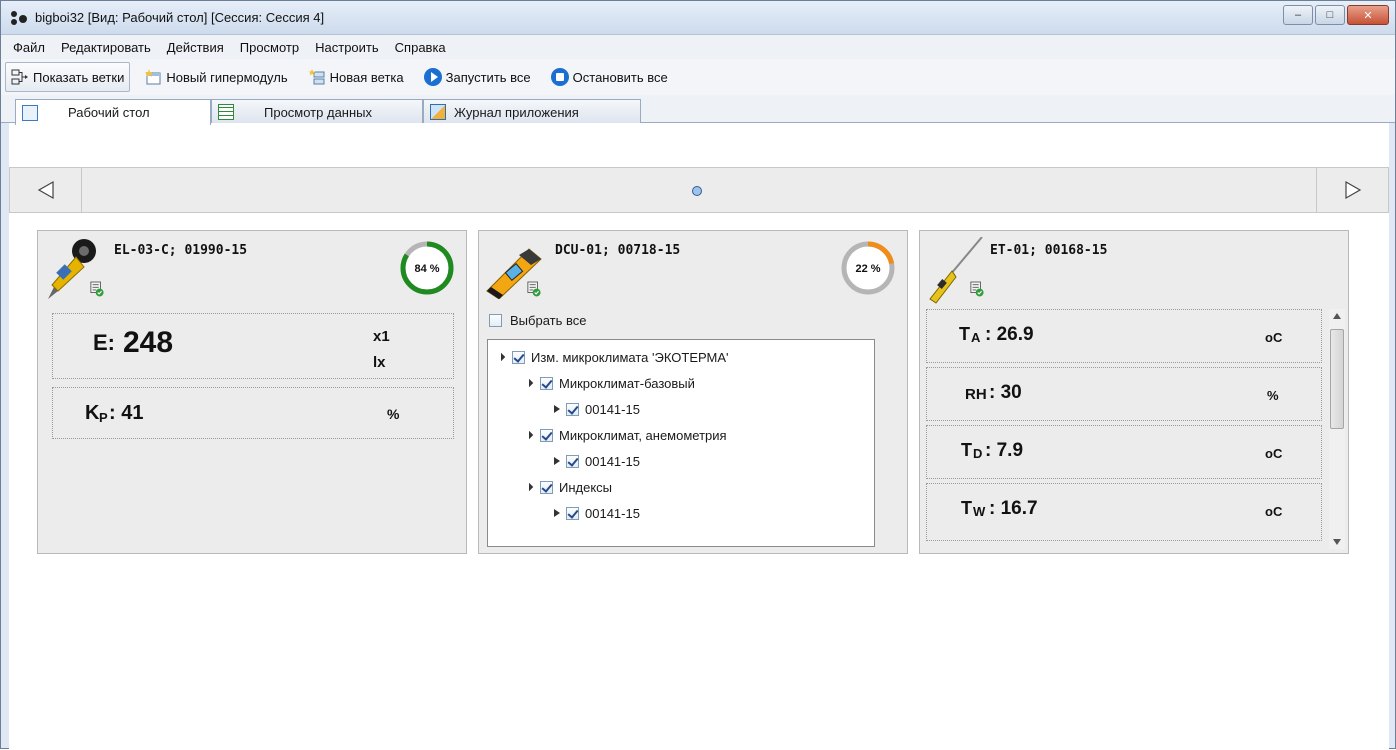 The height and width of the screenshot is (750, 1396). I want to click on reading-td-label: T, so click(966, 450).